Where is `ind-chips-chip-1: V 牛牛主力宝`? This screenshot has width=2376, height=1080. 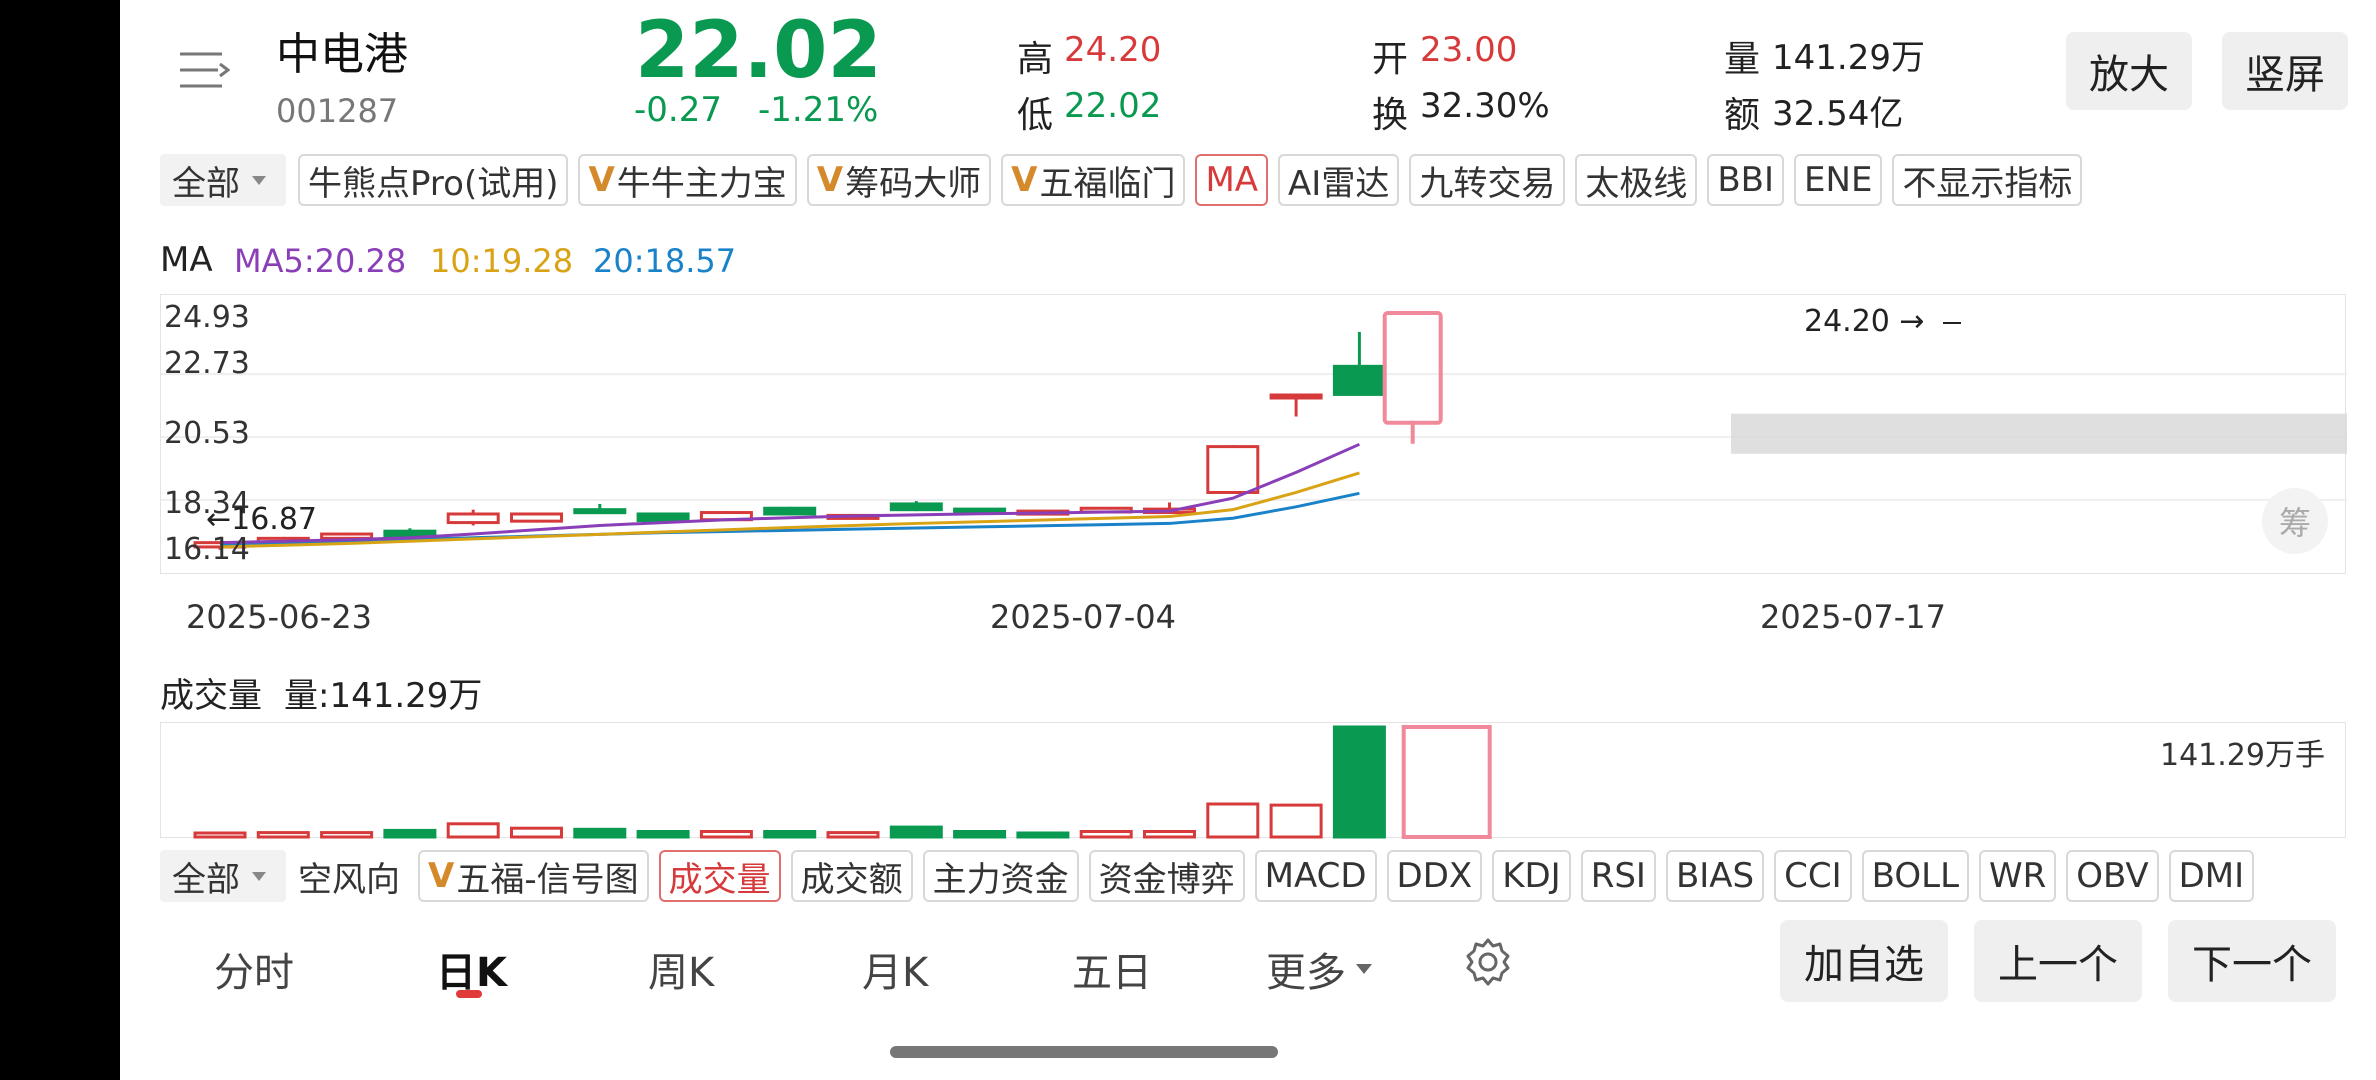 ind-chips-chip-1: V 牛牛主力宝 is located at coordinates (687, 180).